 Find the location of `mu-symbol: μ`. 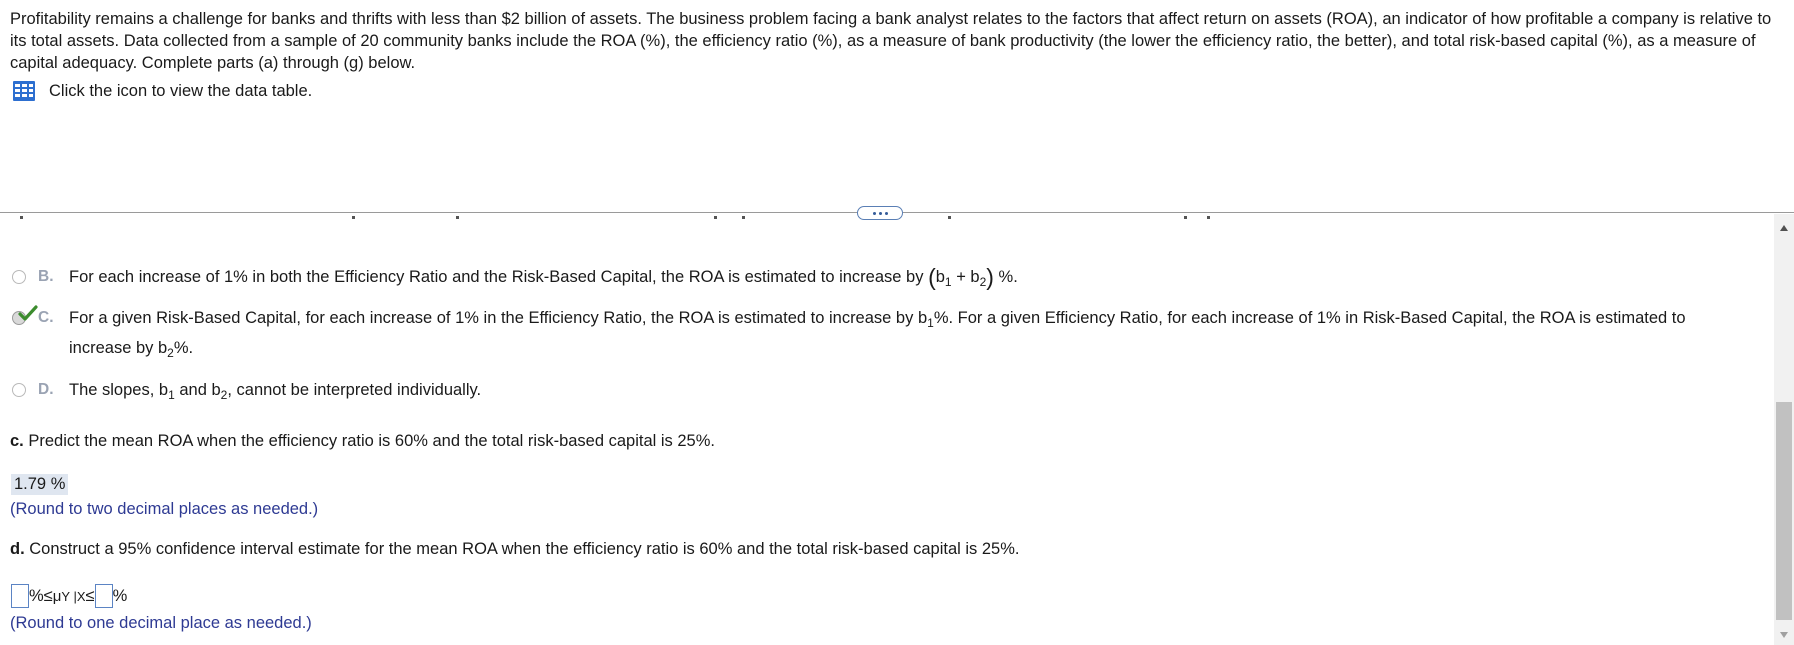

mu-symbol: μ is located at coordinates (57, 596).